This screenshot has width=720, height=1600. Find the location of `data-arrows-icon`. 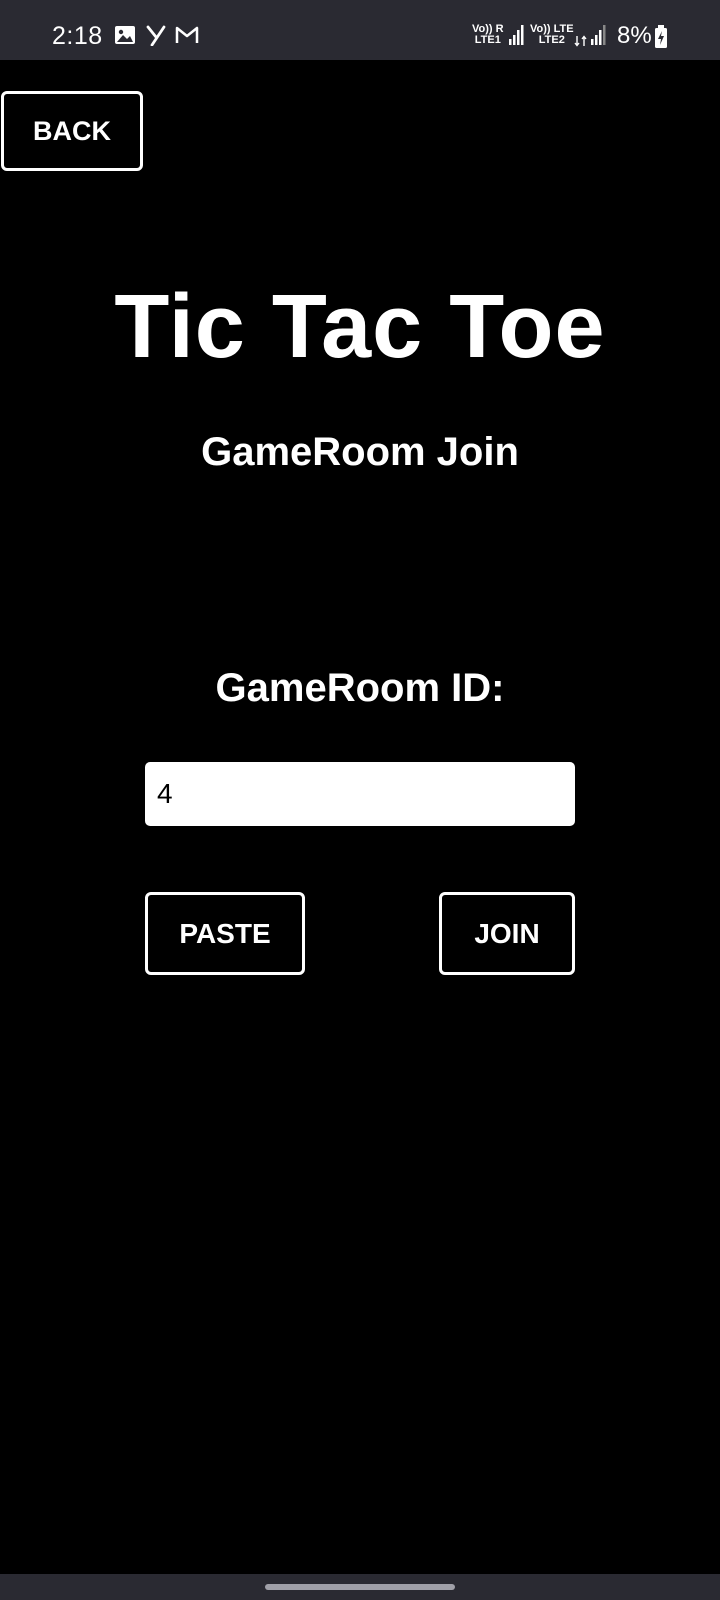

data-arrows-icon is located at coordinates (581, 43).